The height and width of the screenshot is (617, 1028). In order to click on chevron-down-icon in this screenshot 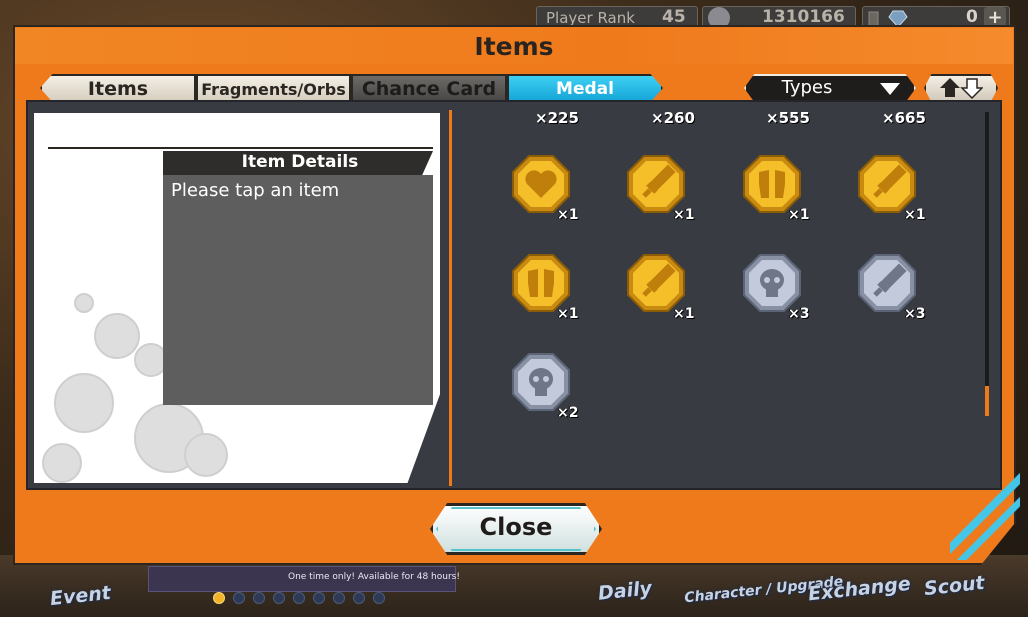, I will do `click(890, 89)`.